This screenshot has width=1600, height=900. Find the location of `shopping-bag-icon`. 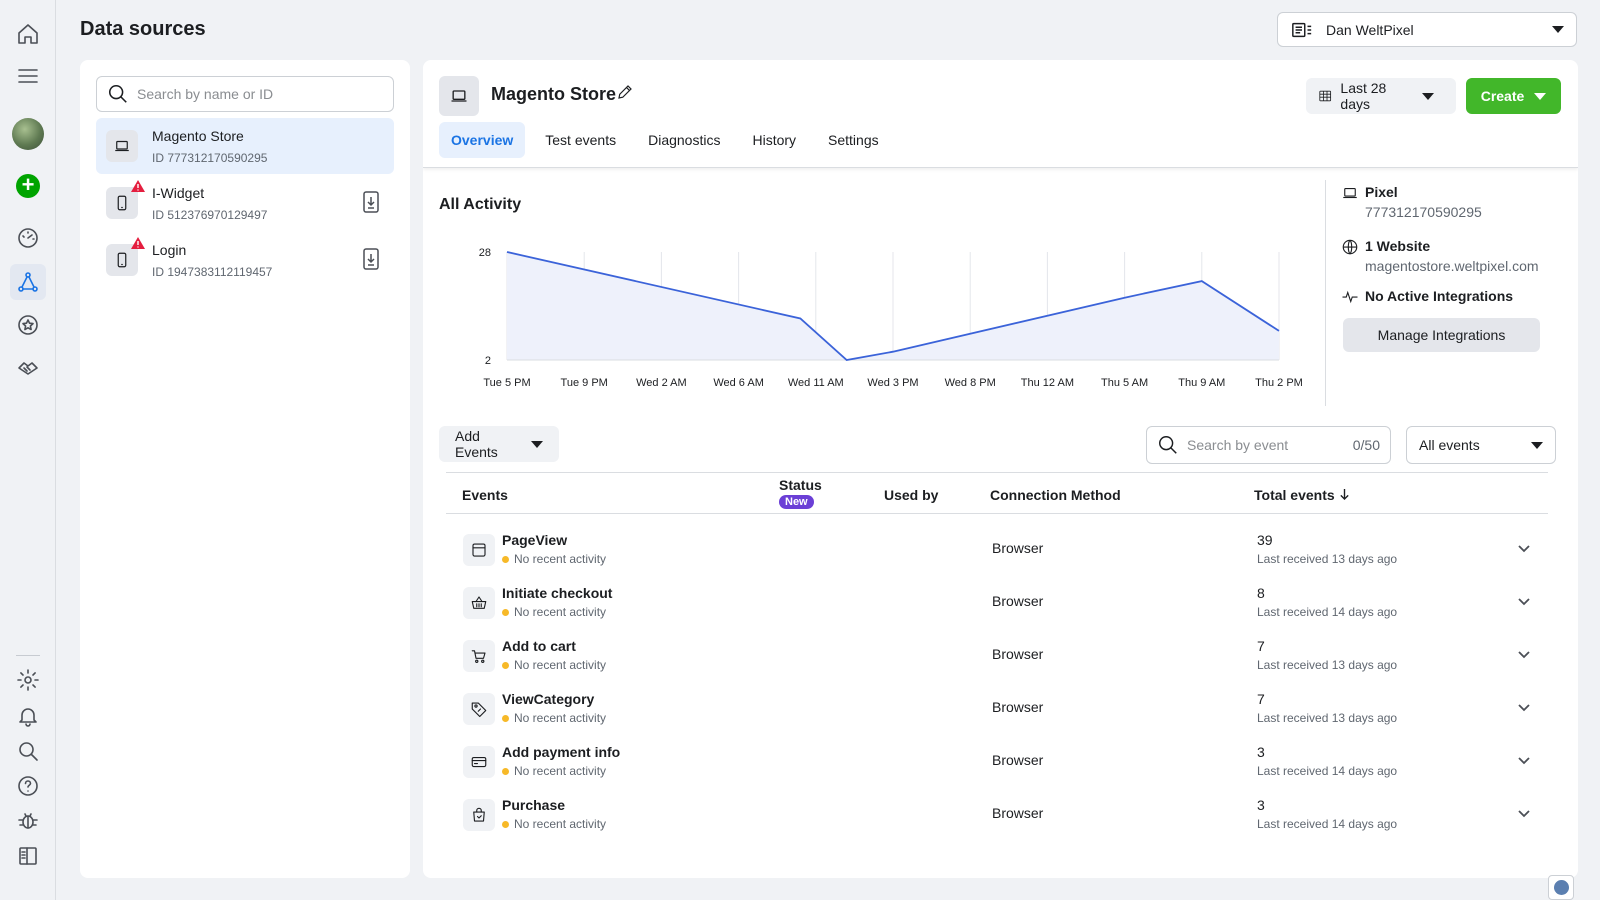

shopping-bag-icon is located at coordinates (479, 815).